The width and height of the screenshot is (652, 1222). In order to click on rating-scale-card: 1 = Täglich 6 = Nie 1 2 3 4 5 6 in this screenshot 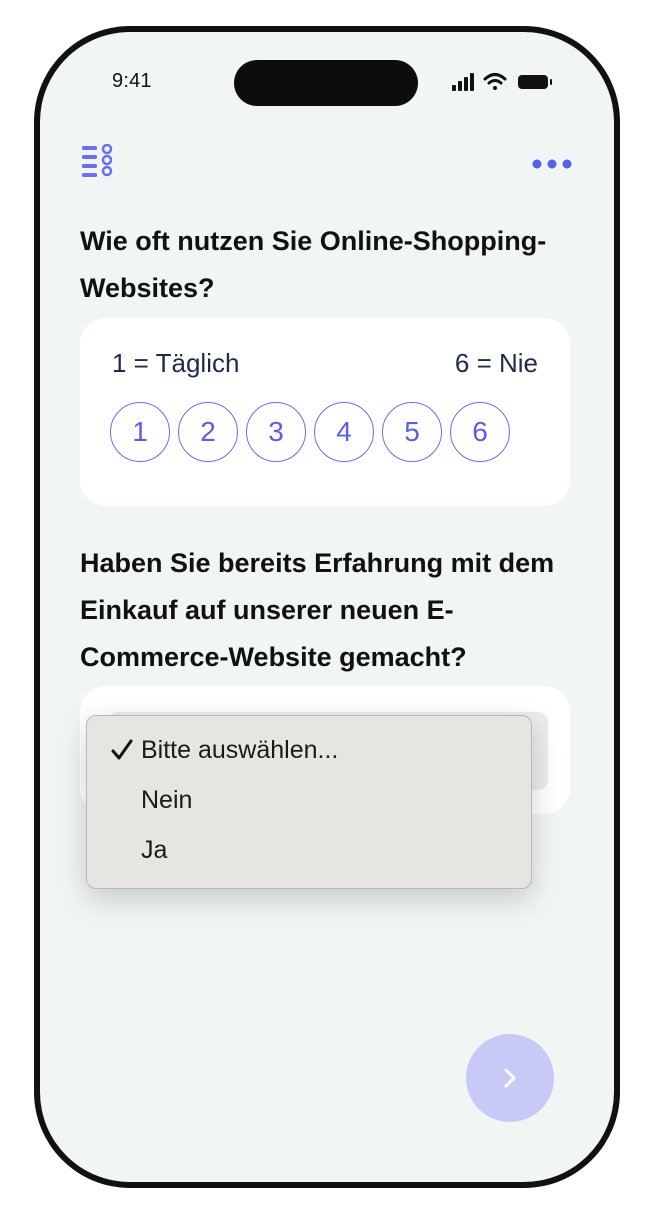, I will do `click(325, 412)`.